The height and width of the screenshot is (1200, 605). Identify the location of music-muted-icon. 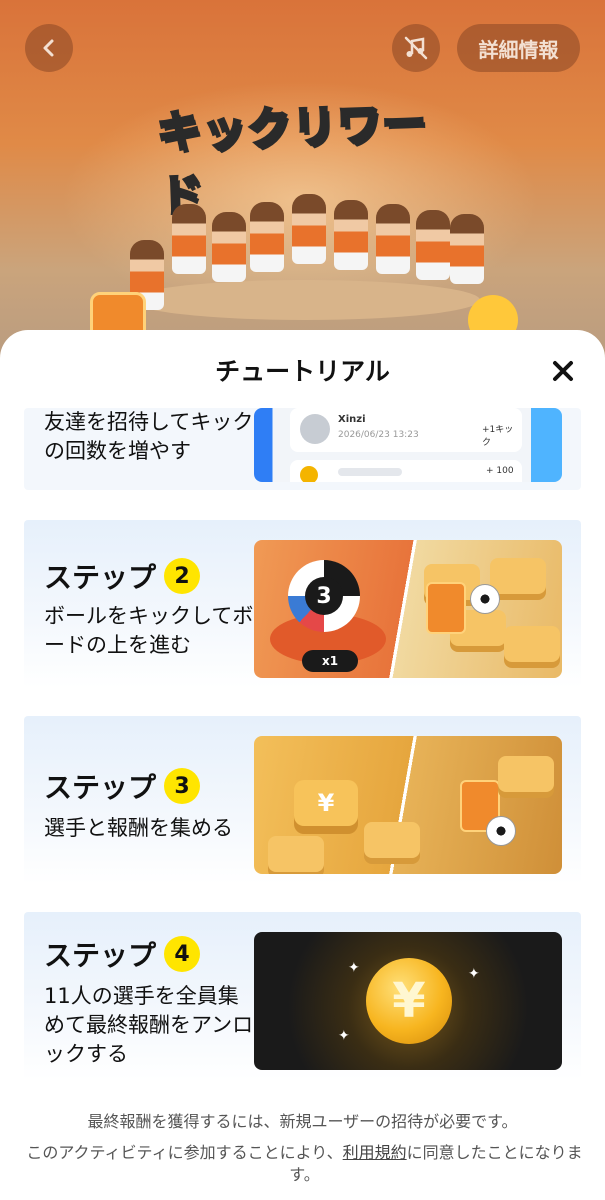
(416, 48).